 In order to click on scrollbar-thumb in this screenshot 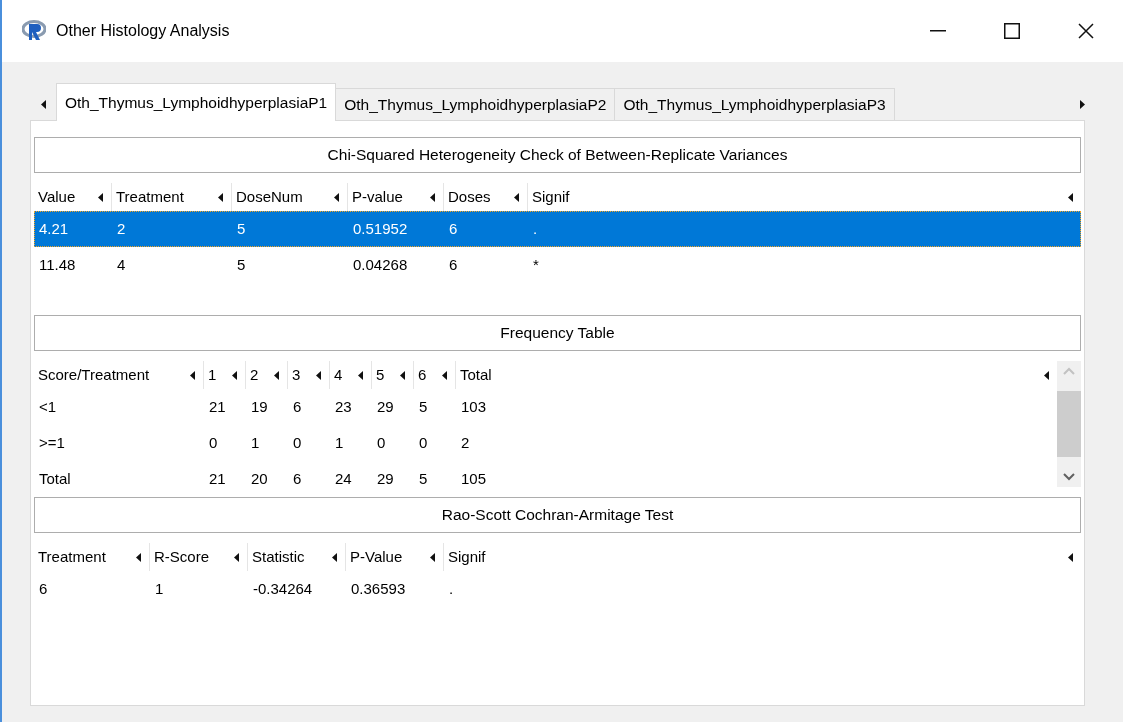, I will do `click(1069, 424)`.